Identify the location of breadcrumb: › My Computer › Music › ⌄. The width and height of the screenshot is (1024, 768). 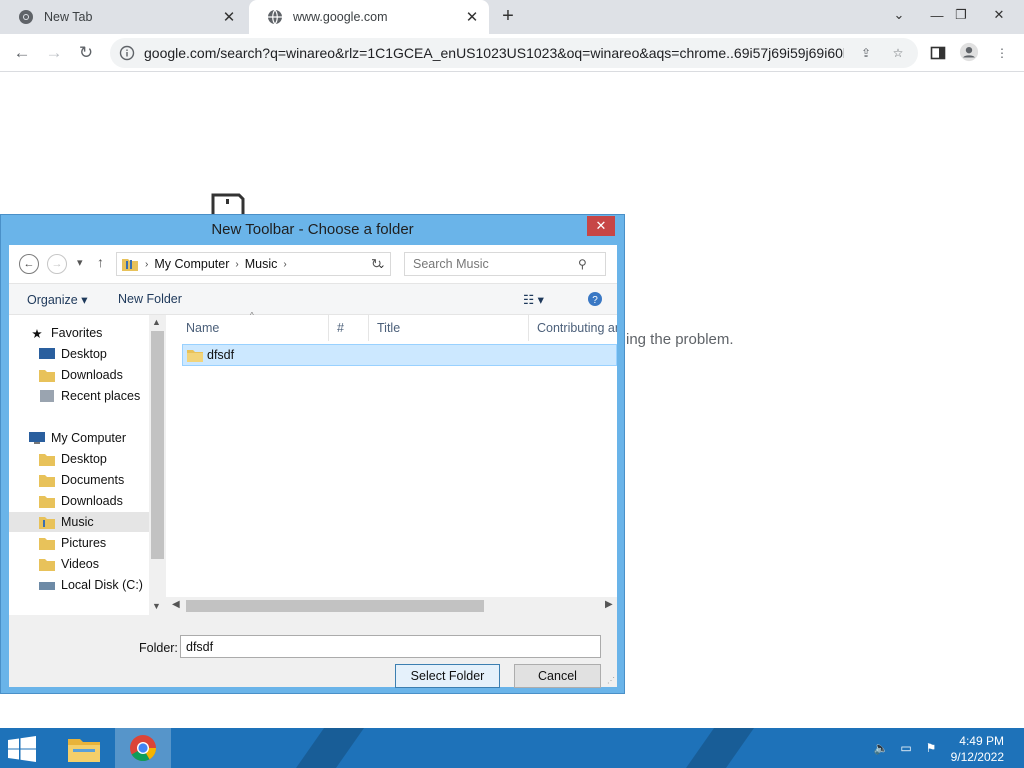
(253, 264).